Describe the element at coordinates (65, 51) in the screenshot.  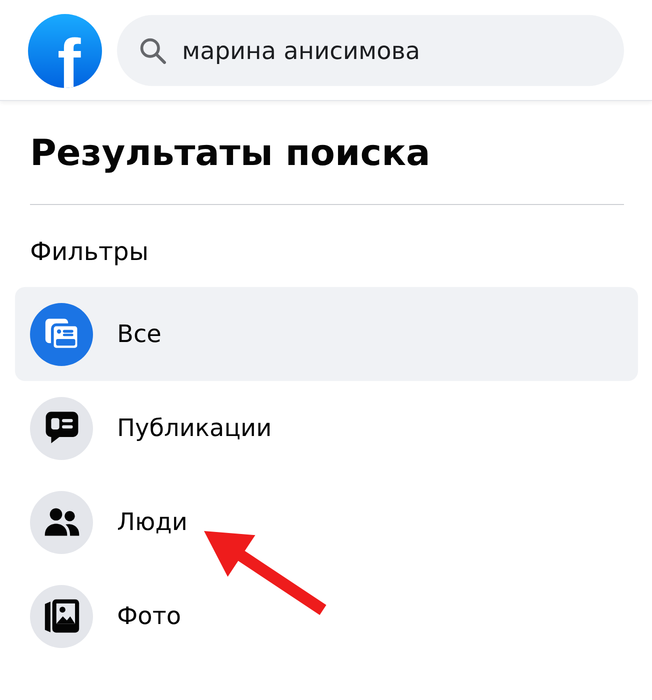
I see `site-logo: f` at that location.